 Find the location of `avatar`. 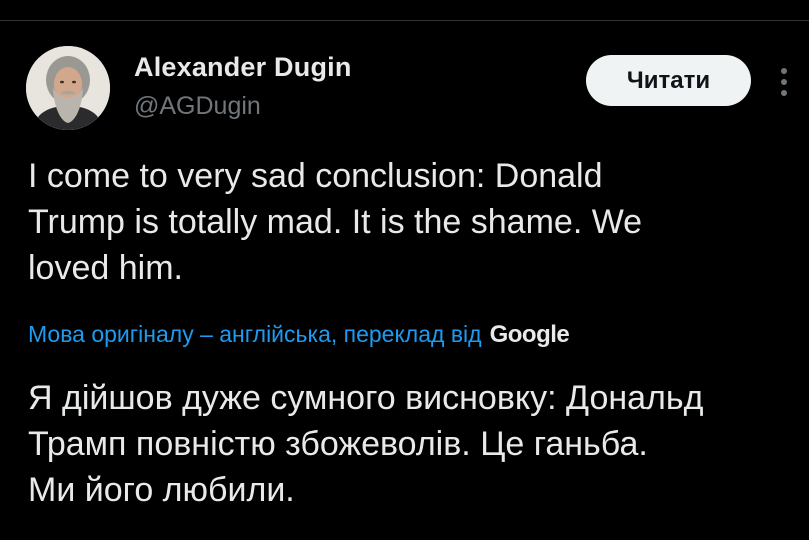

avatar is located at coordinates (68, 88).